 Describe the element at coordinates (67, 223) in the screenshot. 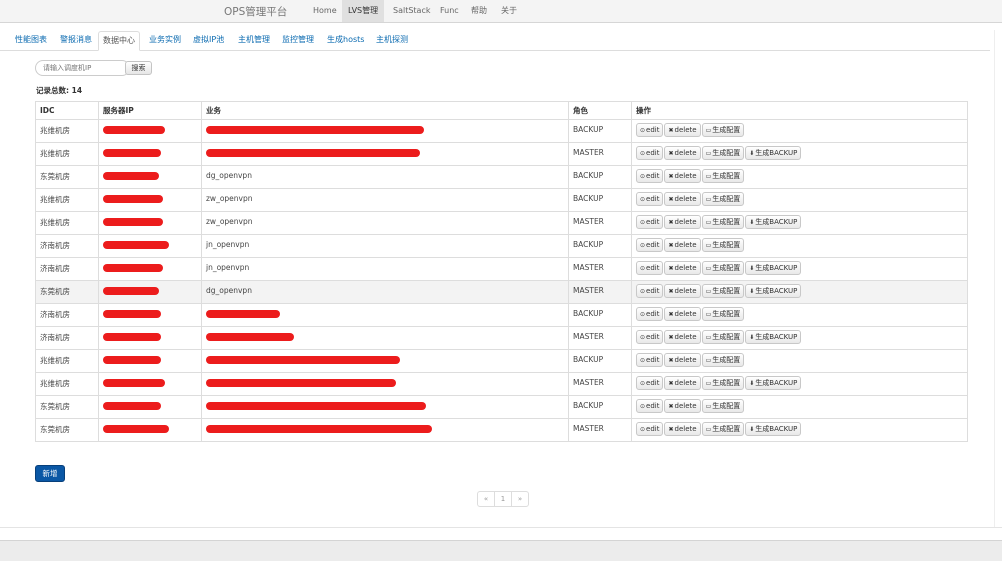

I see `cell-idc: 兆维机房` at that location.